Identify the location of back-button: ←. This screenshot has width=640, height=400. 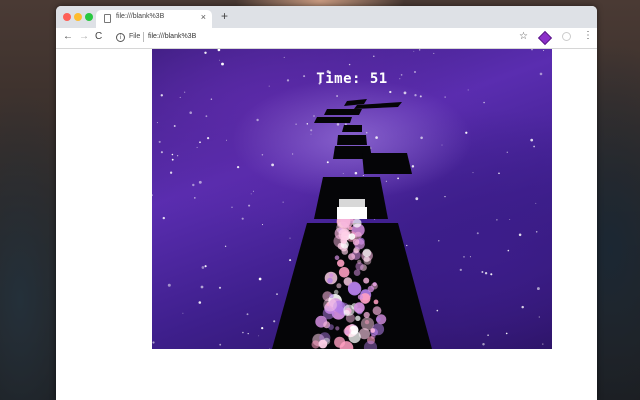
(68, 37).